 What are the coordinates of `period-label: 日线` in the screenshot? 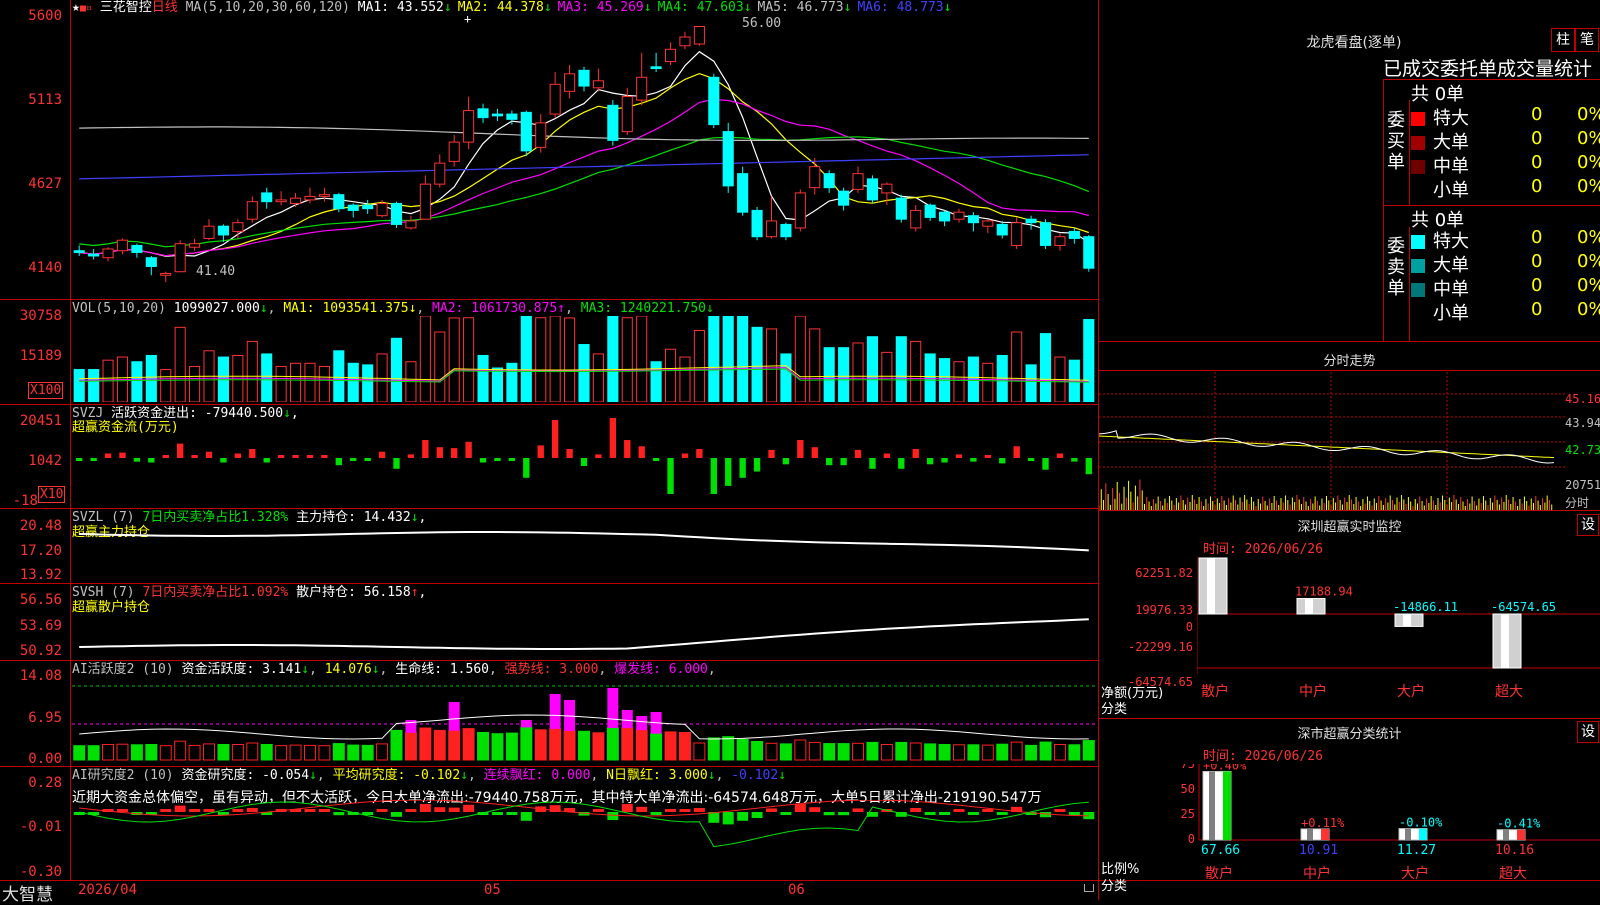 It's located at (165, 7).